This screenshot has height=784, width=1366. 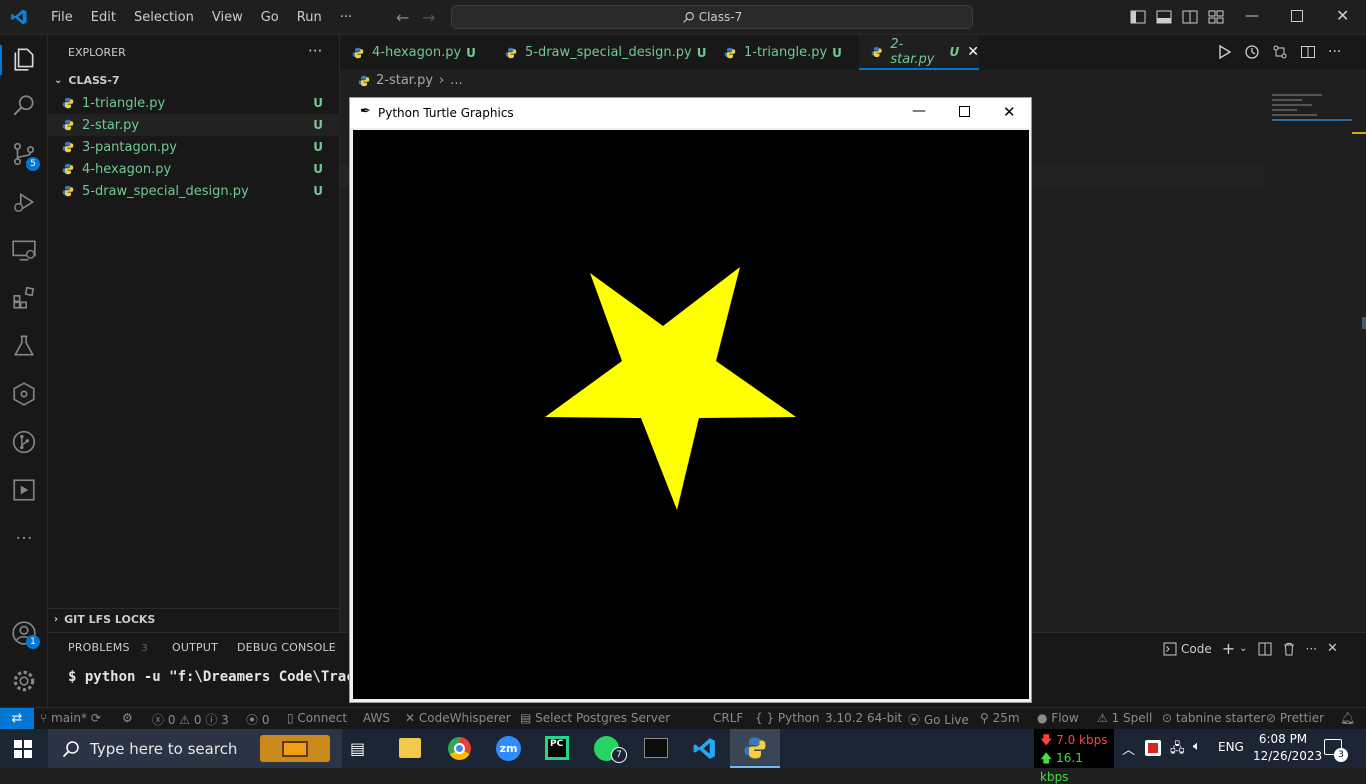 I want to click on scrollbar-thumb, so click(x=1364, y=323).